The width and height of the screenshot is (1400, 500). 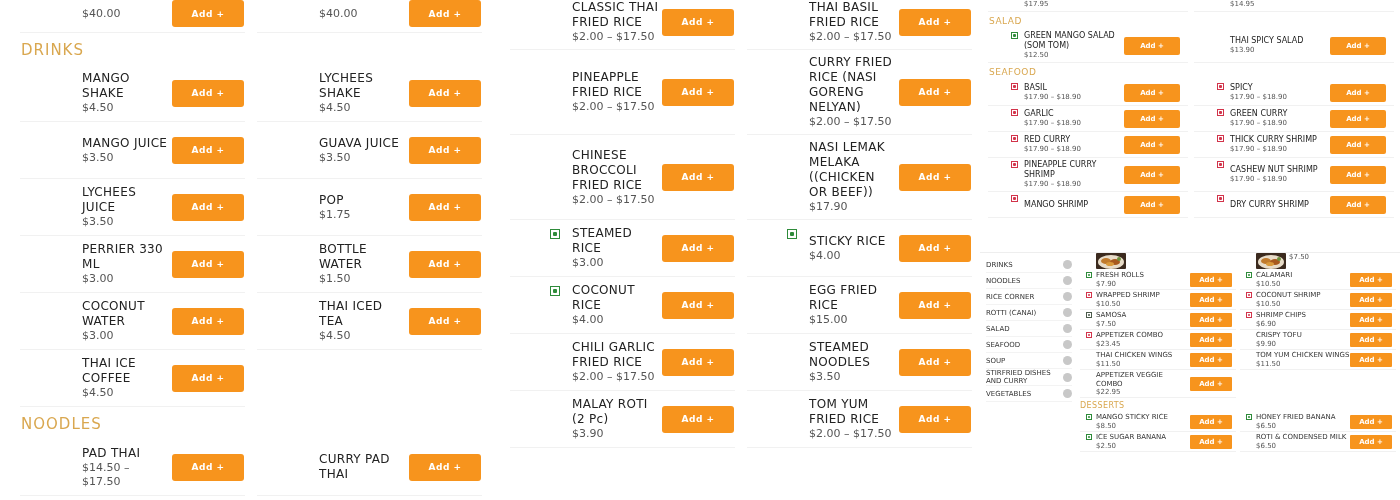 What do you see at coordinates (1013, 72) in the screenshot?
I see `section-heading: SEAFOOD` at bounding box center [1013, 72].